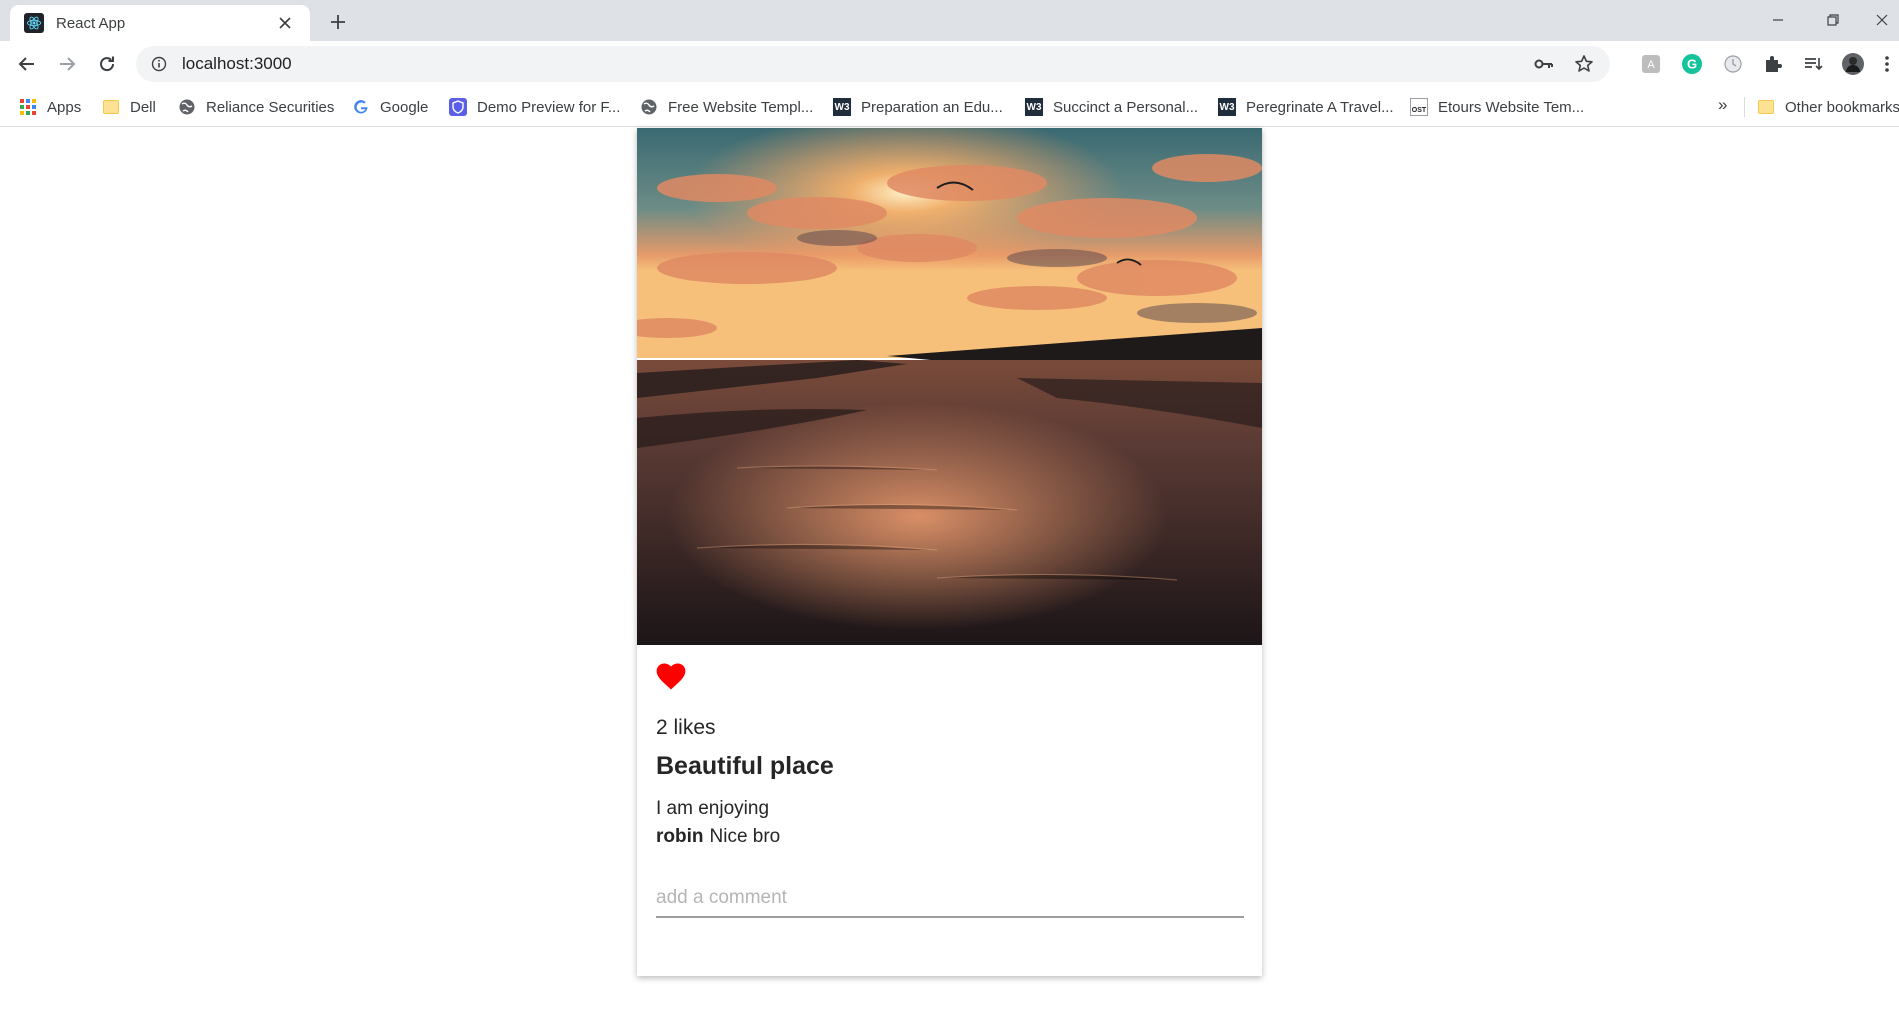 The height and width of the screenshot is (1027, 1899). Describe the element at coordinates (950, 899) in the screenshot. I see `add-comment-input` at that location.